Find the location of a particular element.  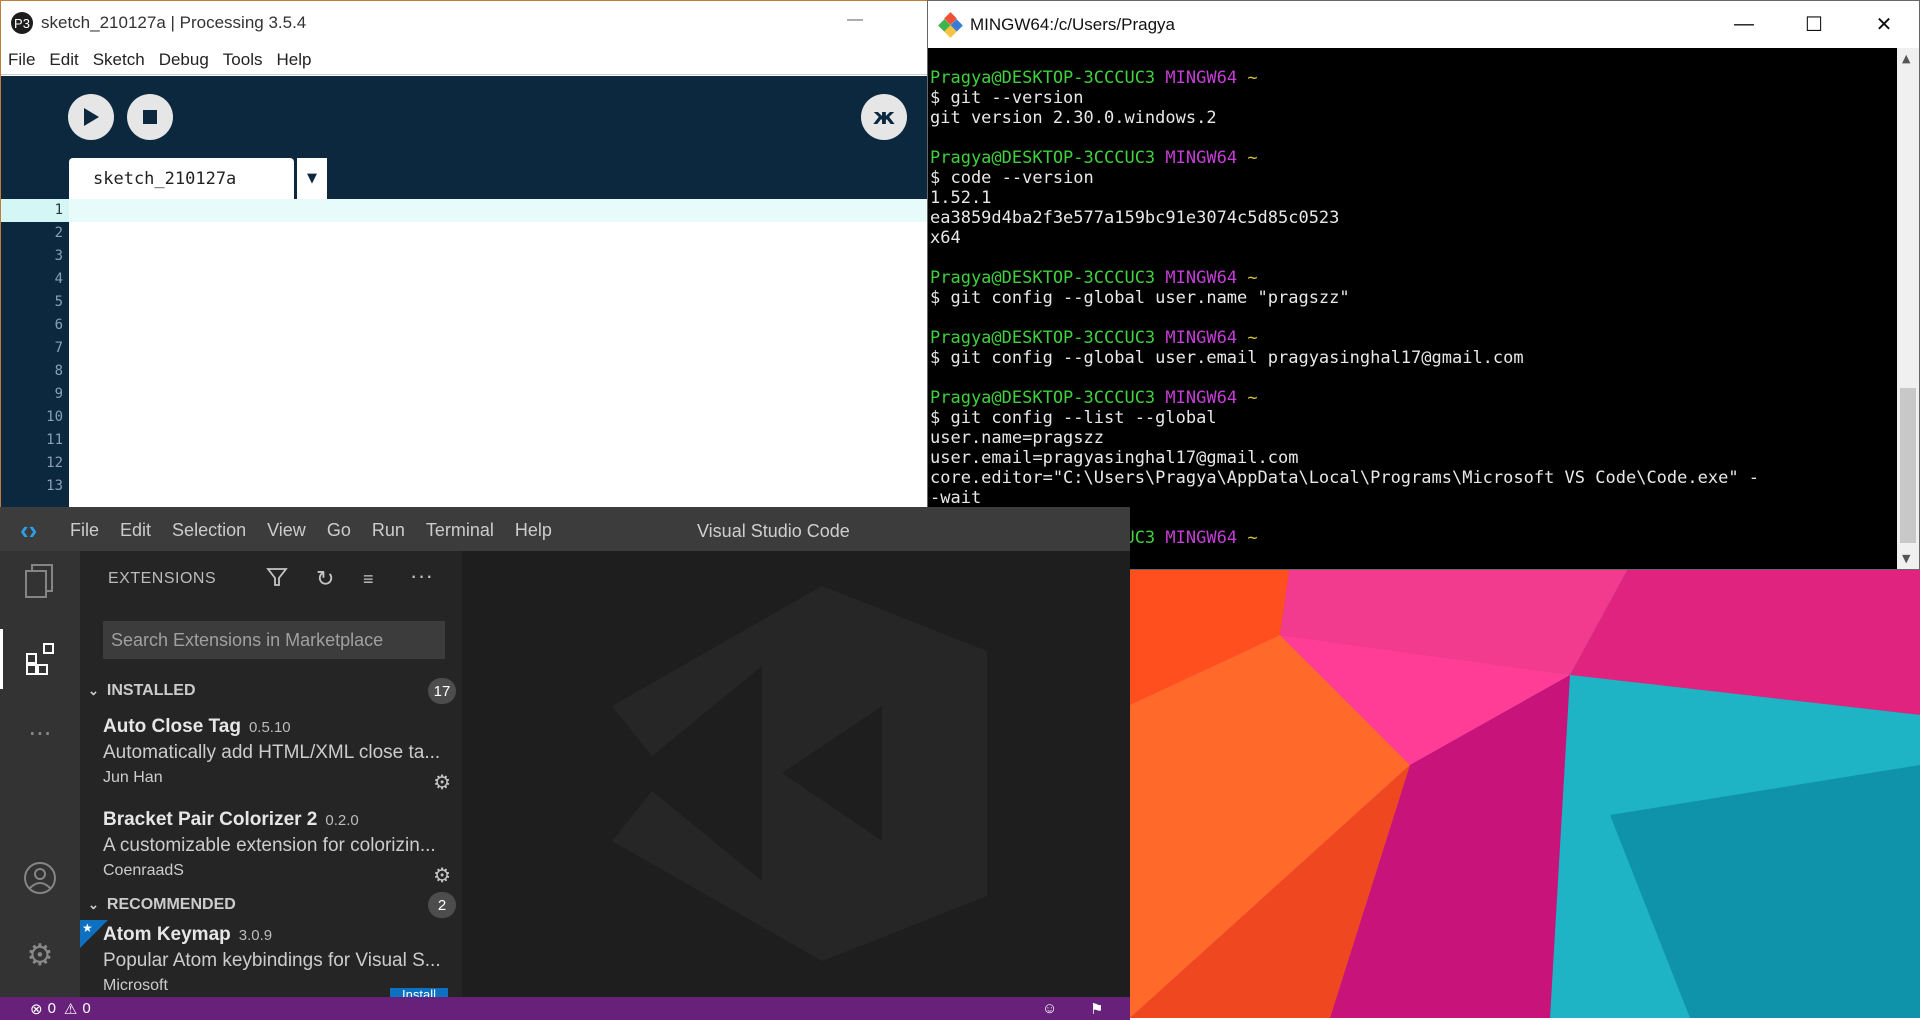

recommended-count-badge: 2 is located at coordinates (442, 905).